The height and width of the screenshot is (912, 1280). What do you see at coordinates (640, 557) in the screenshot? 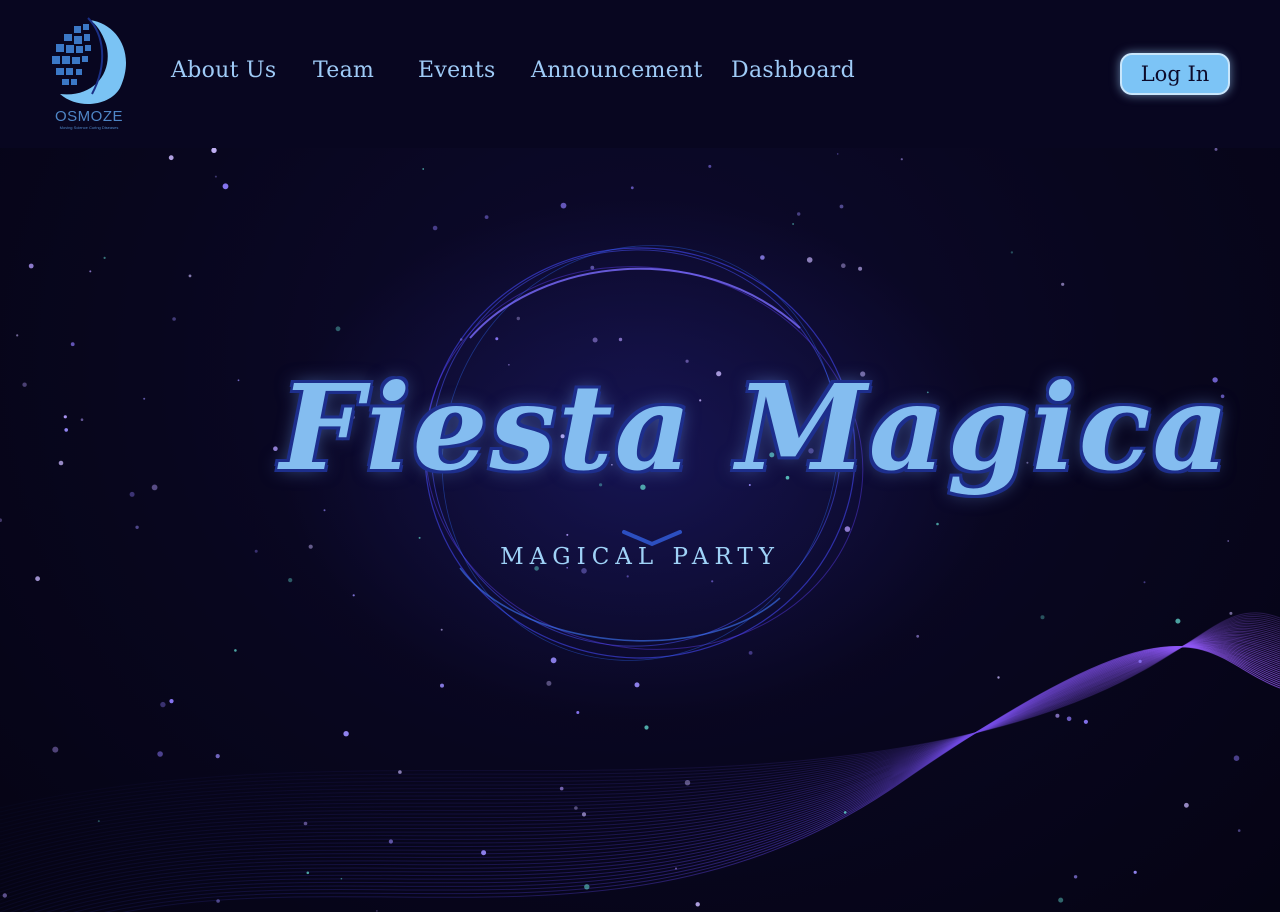
I see `hero-subtitle: MAGICAL PARTY` at bounding box center [640, 557].